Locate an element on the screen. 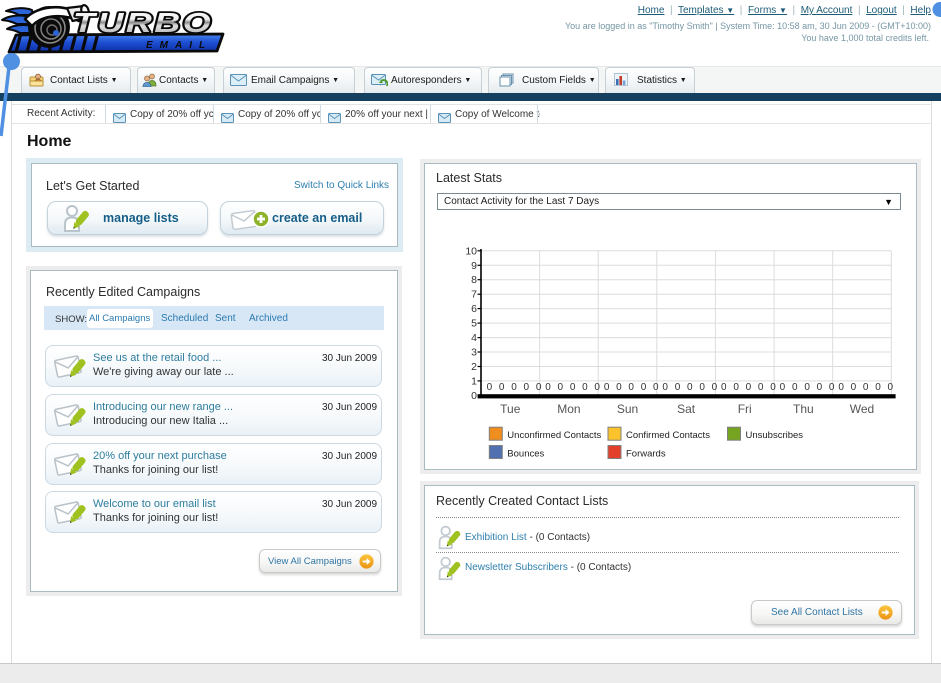 The width and height of the screenshot is (941, 683). svg-text: 2 is located at coordinates (474, 367).